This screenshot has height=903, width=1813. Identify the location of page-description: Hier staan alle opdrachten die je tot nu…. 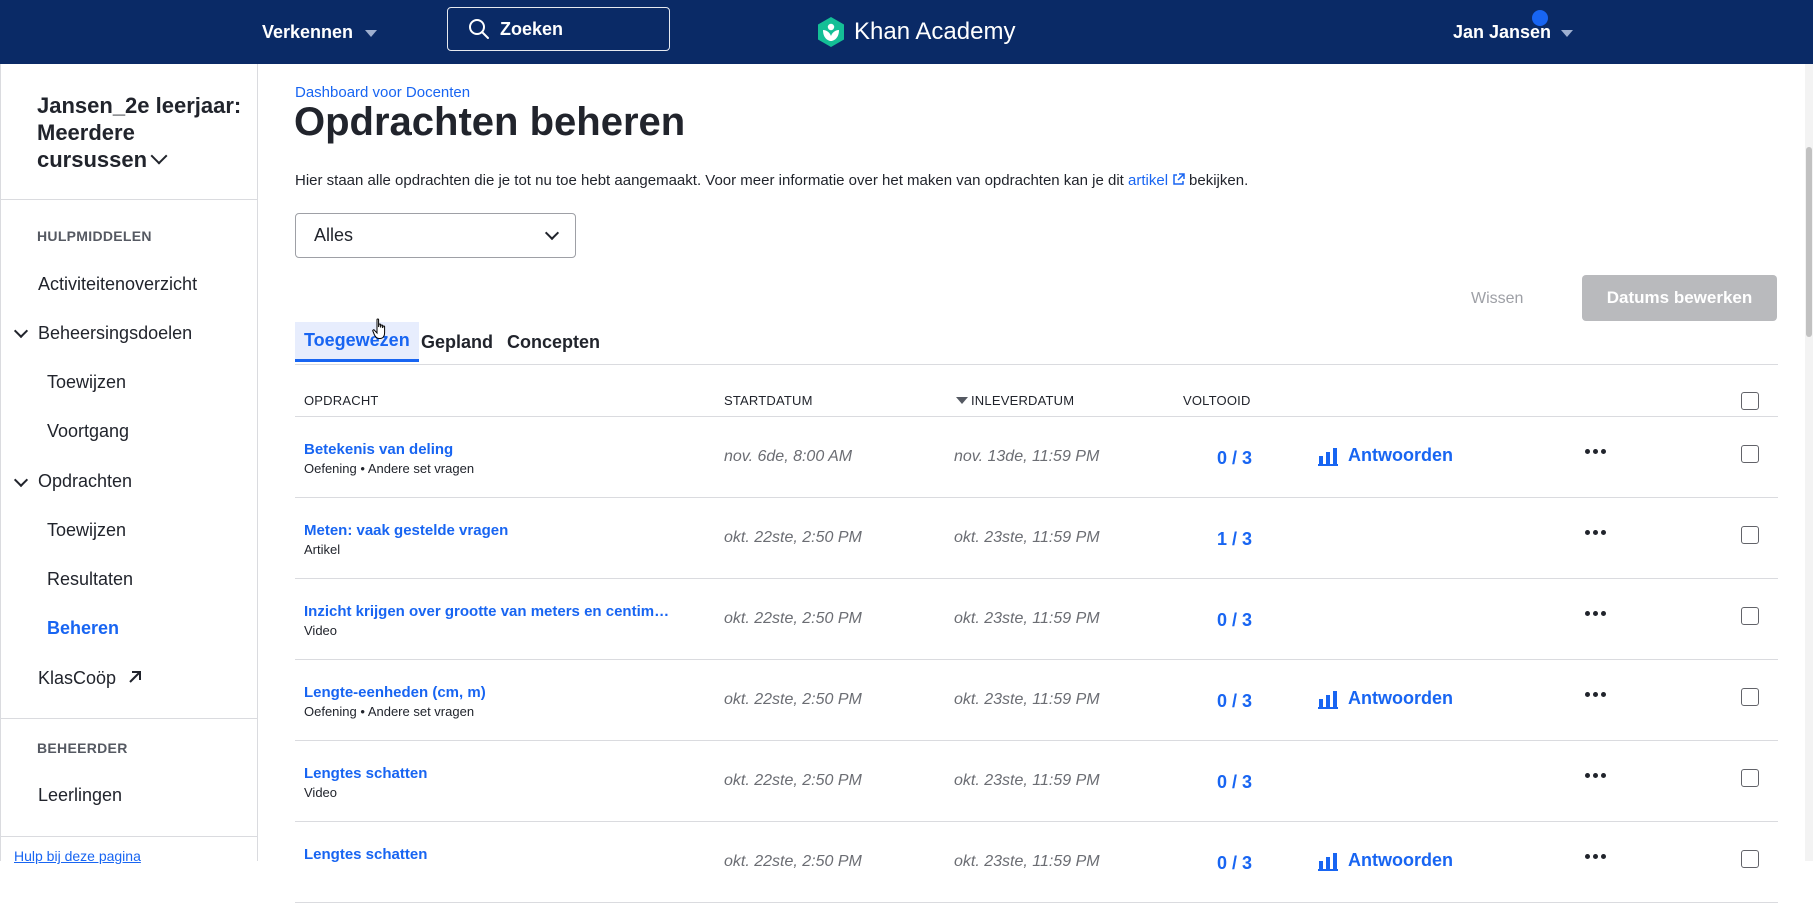
(771, 180).